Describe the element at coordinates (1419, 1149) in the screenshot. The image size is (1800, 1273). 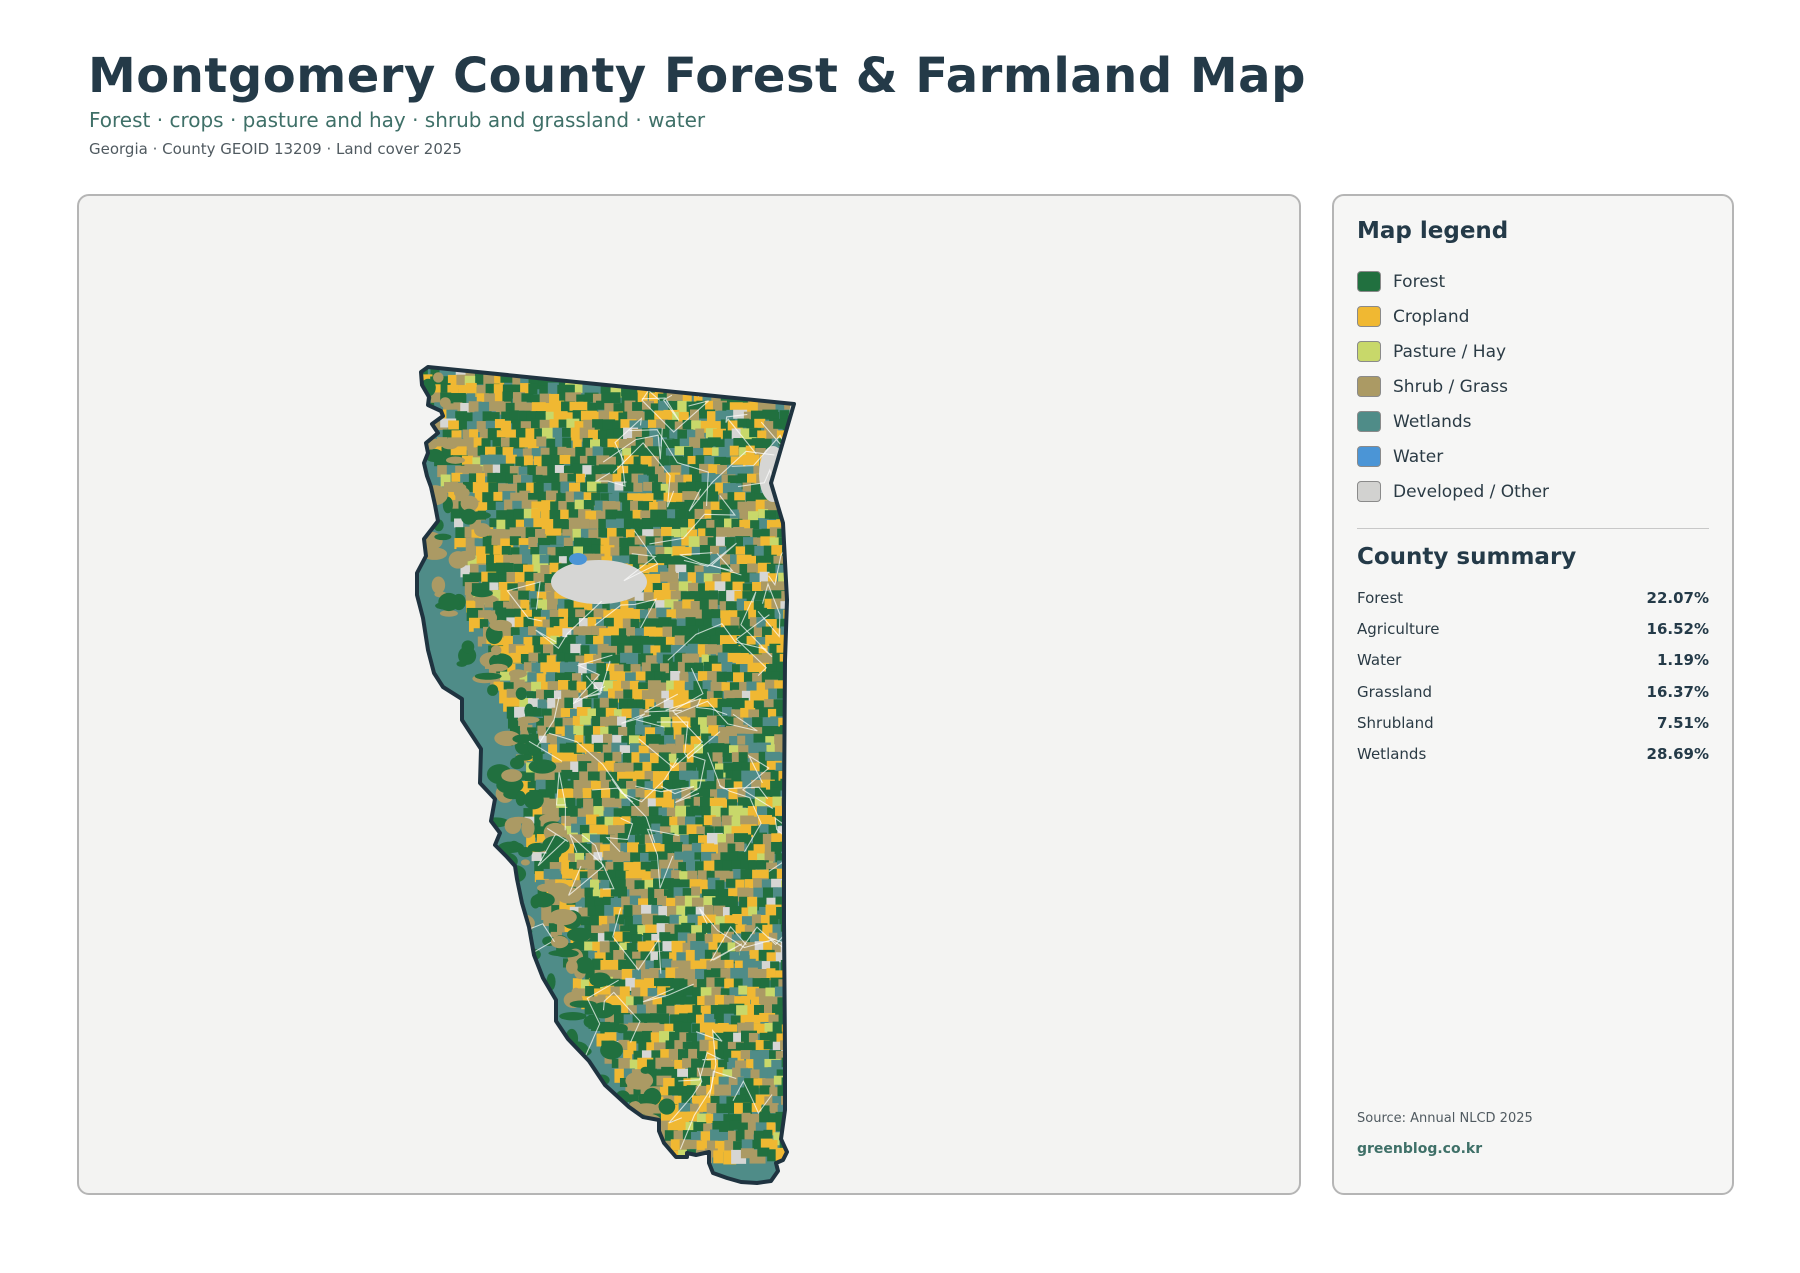
I see `credit-link: greenblog.co.kr` at that location.